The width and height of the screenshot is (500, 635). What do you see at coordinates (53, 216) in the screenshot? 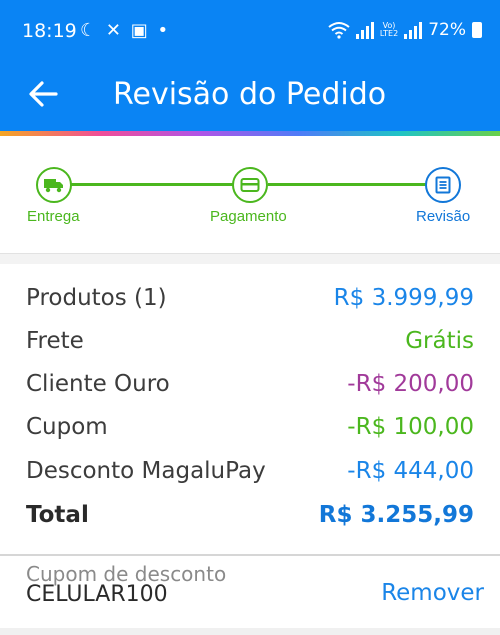
I see `step-label-entrega: Entrega` at bounding box center [53, 216].